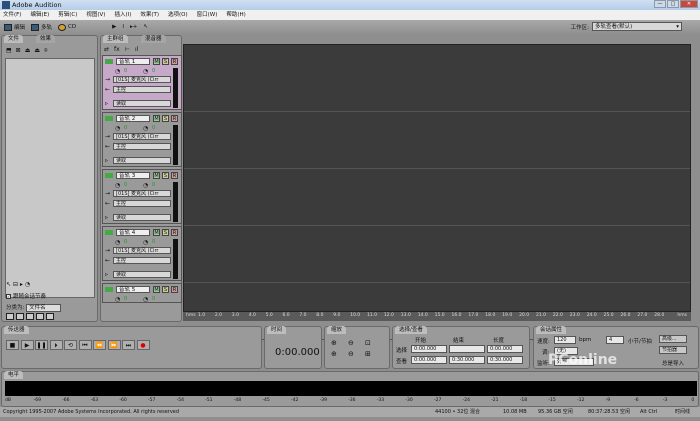 The image size is (700, 421). I want to click on file-list, so click(50, 178).